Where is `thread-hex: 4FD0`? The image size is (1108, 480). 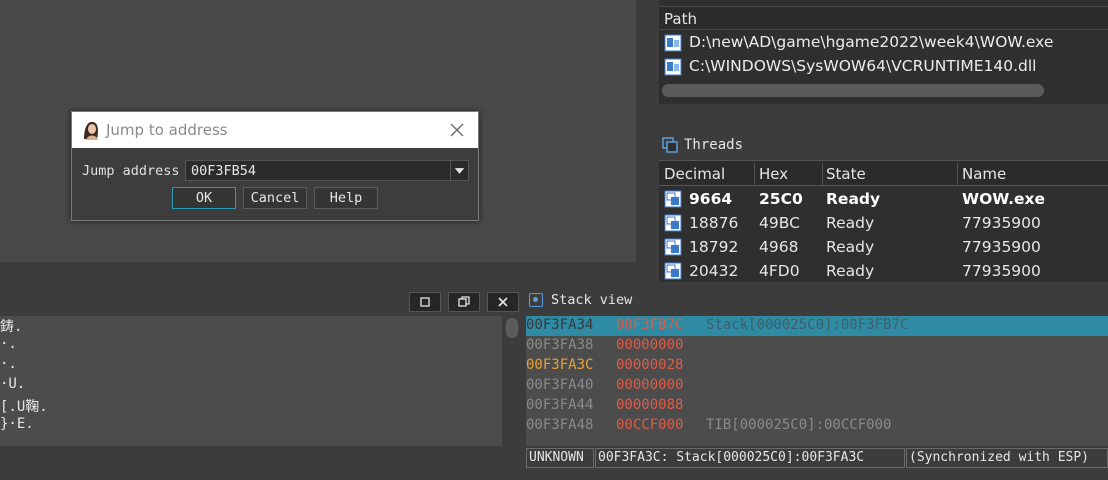
thread-hex: 4FD0 is located at coordinates (779, 271).